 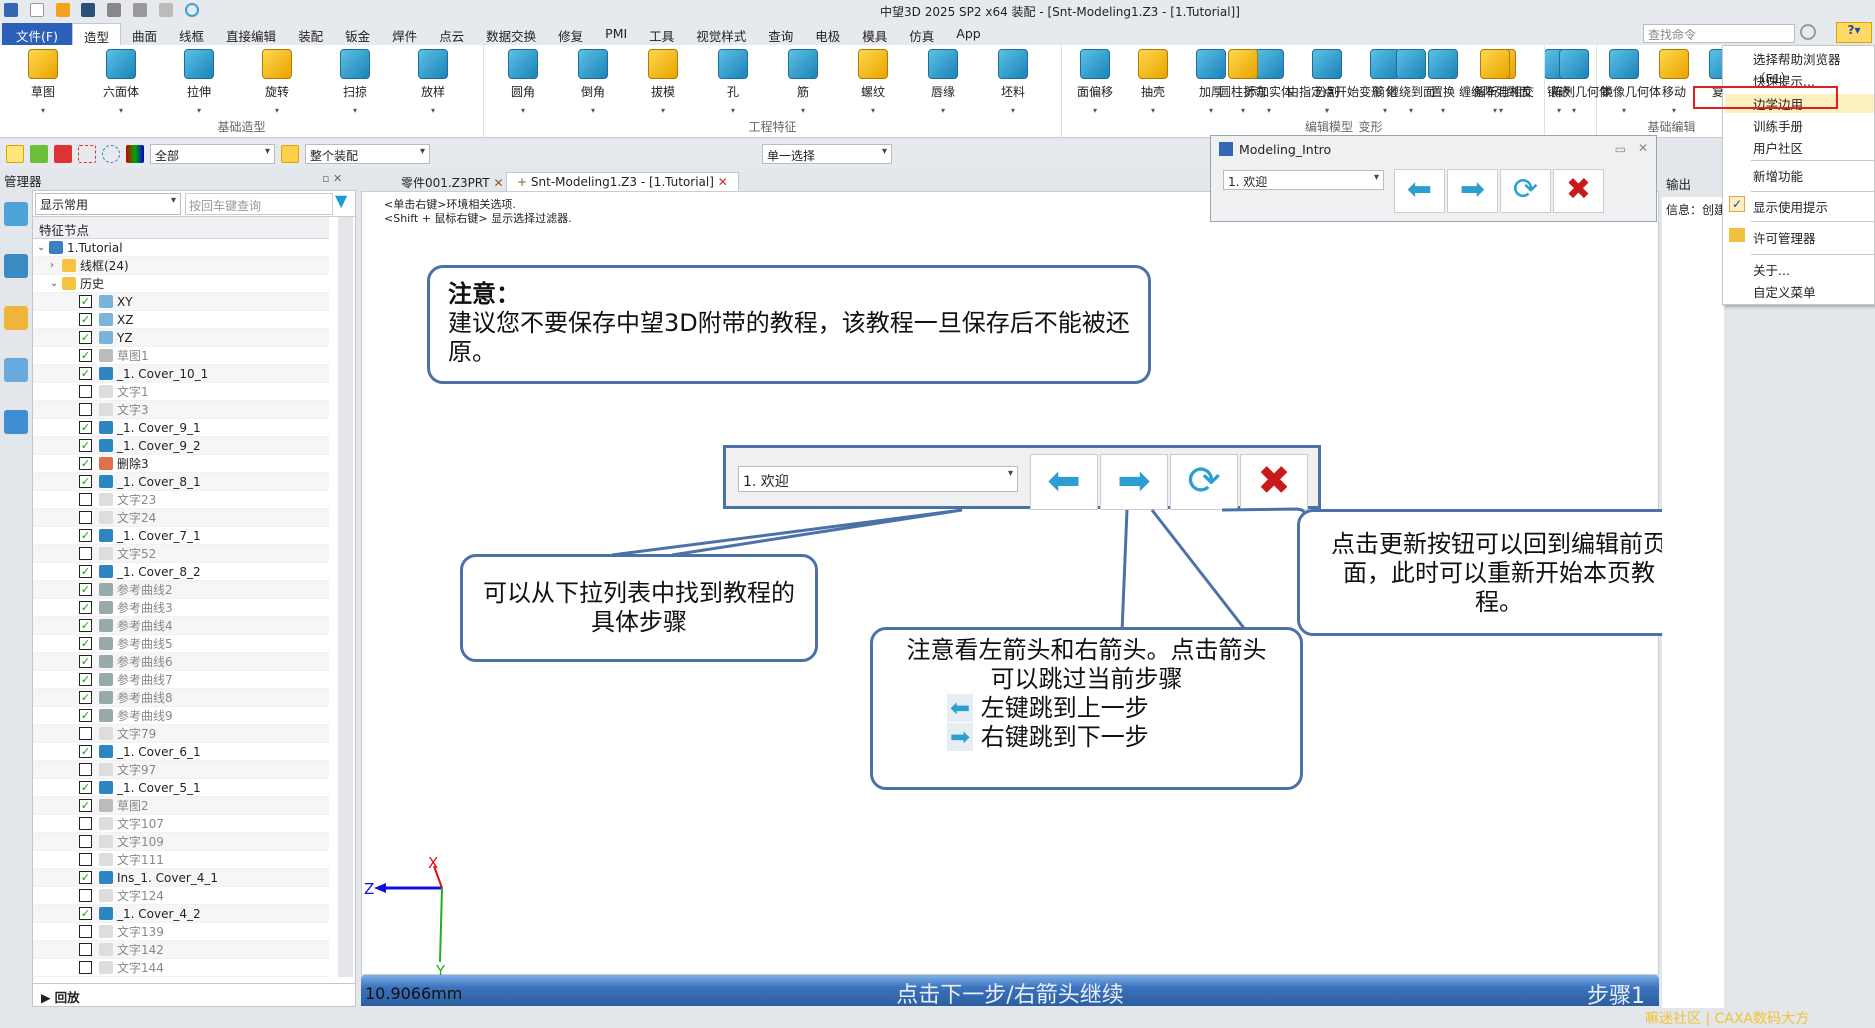 What do you see at coordinates (1303, 180) in the screenshot?
I see `intro-step-select: 1. 欢迎` at bounding box center [1303, 180].